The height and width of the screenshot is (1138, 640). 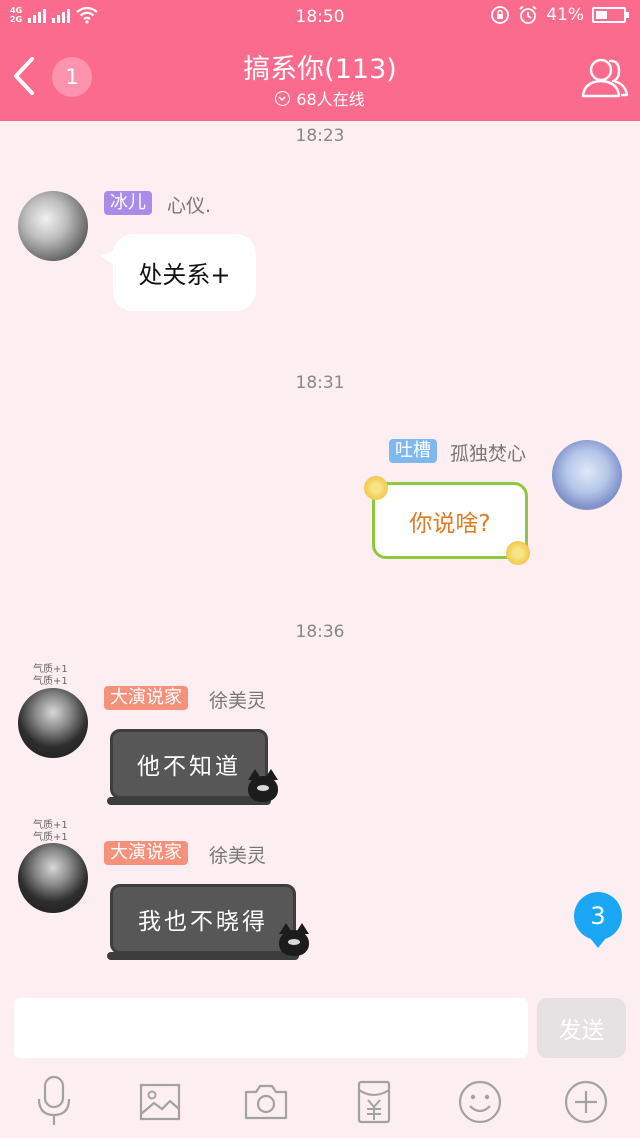 I want to click on status-right: 41%, so click(x=559, y=15).